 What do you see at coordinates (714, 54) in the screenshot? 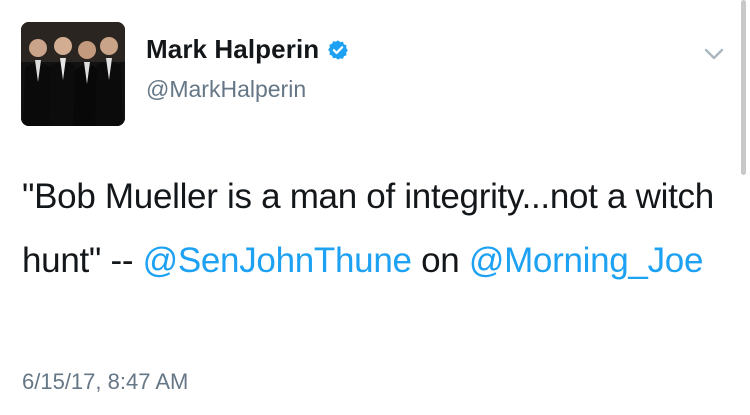
I see `chevron-down-icon` at bounding box center [714, 54].